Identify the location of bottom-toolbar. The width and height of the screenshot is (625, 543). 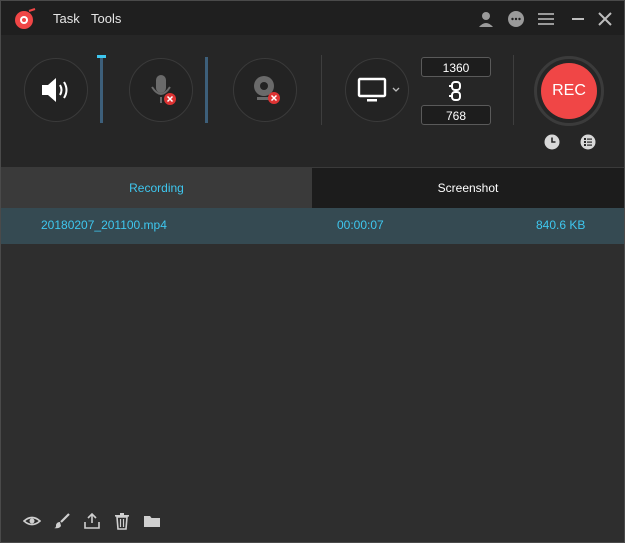
(312, 520).